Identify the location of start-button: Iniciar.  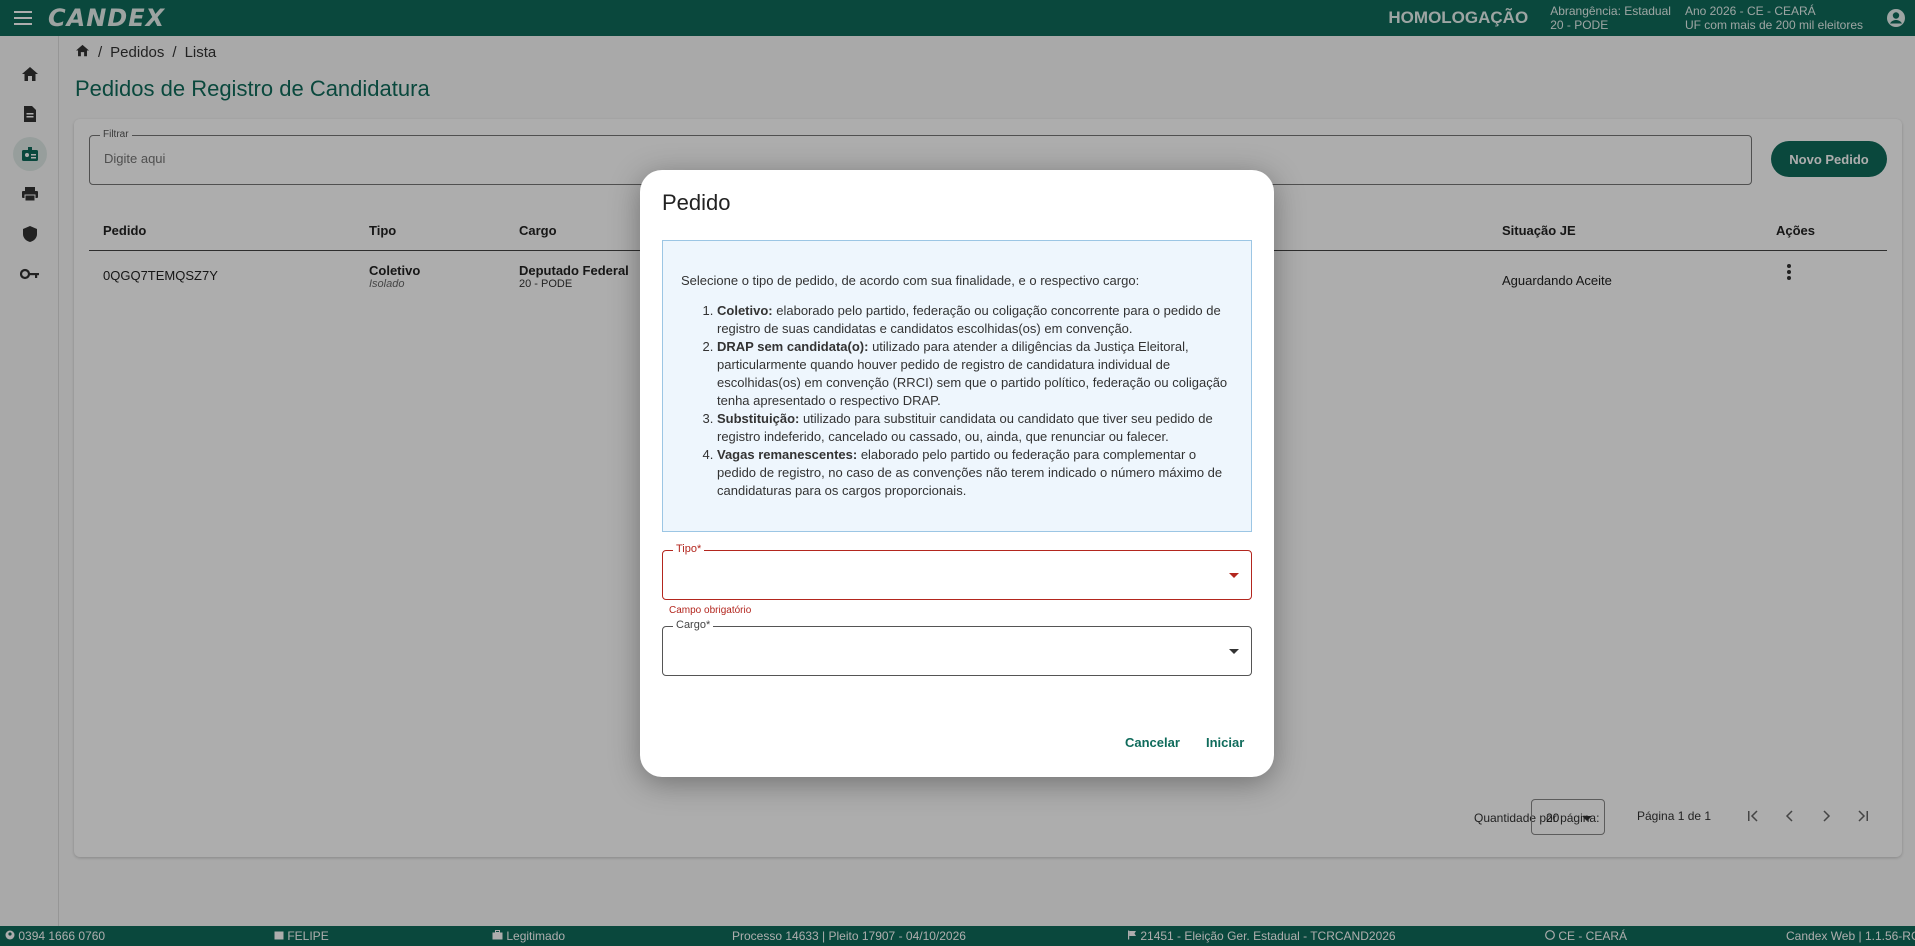
(1225, 742).